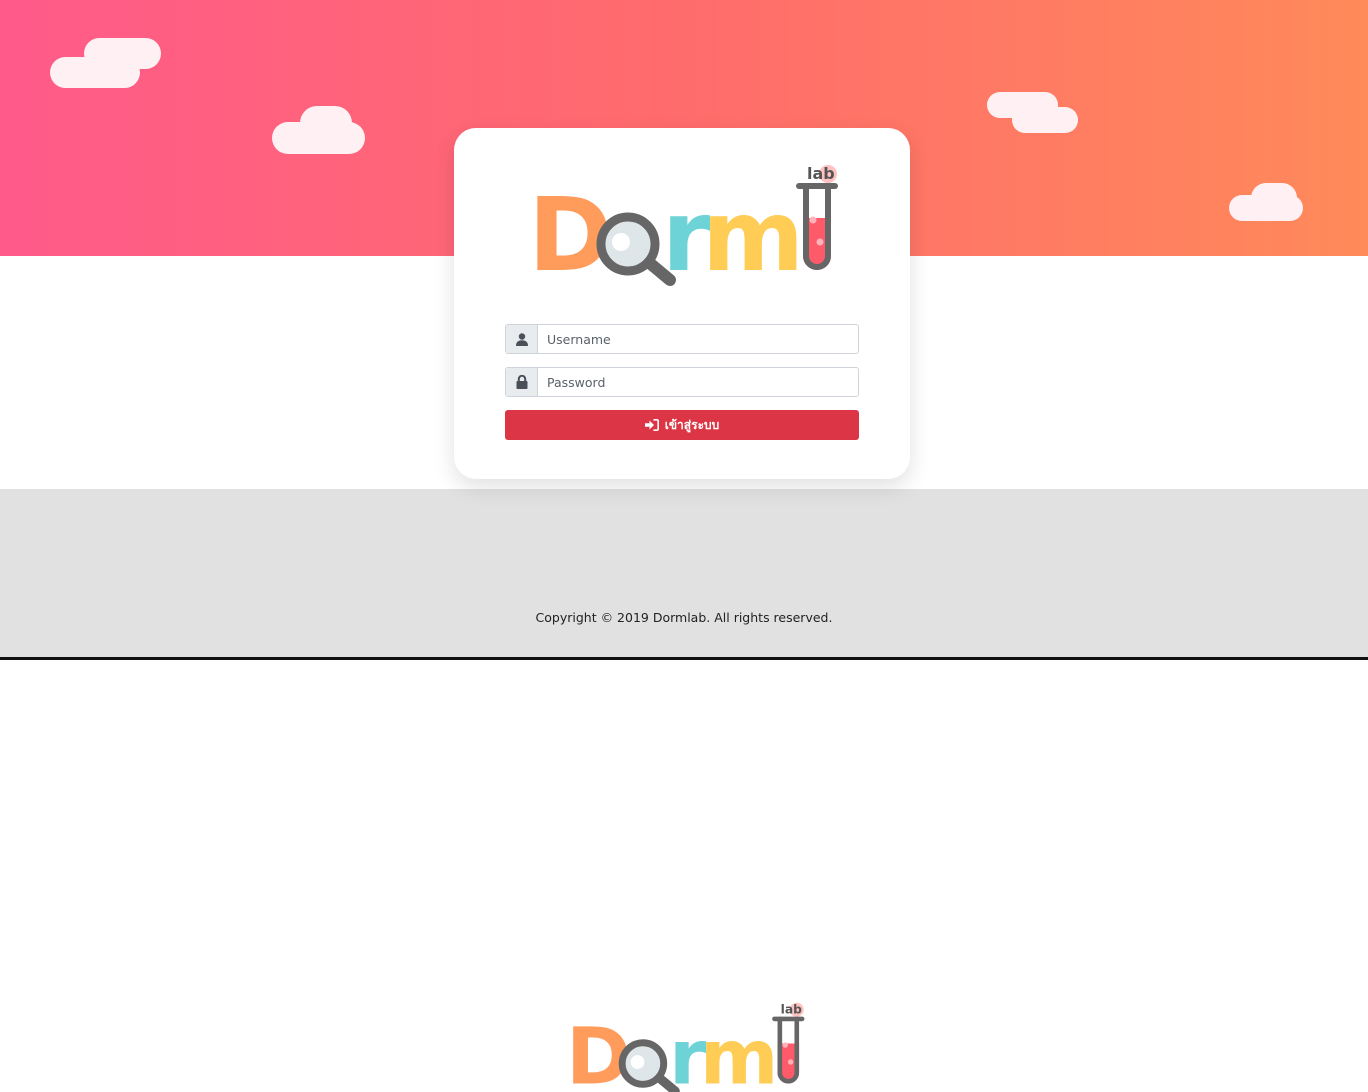  I want to click on lock-icon, so click(522, 382).